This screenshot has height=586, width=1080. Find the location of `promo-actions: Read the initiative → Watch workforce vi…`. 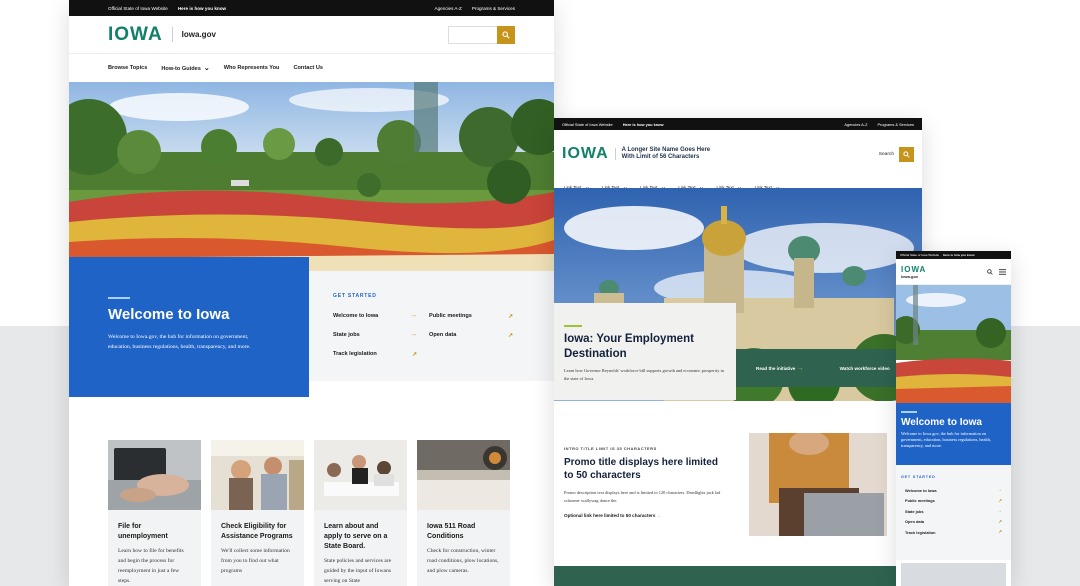

promo-actions: Read the initiative → Watch workforce vi… is located at coordinates (829, 368).